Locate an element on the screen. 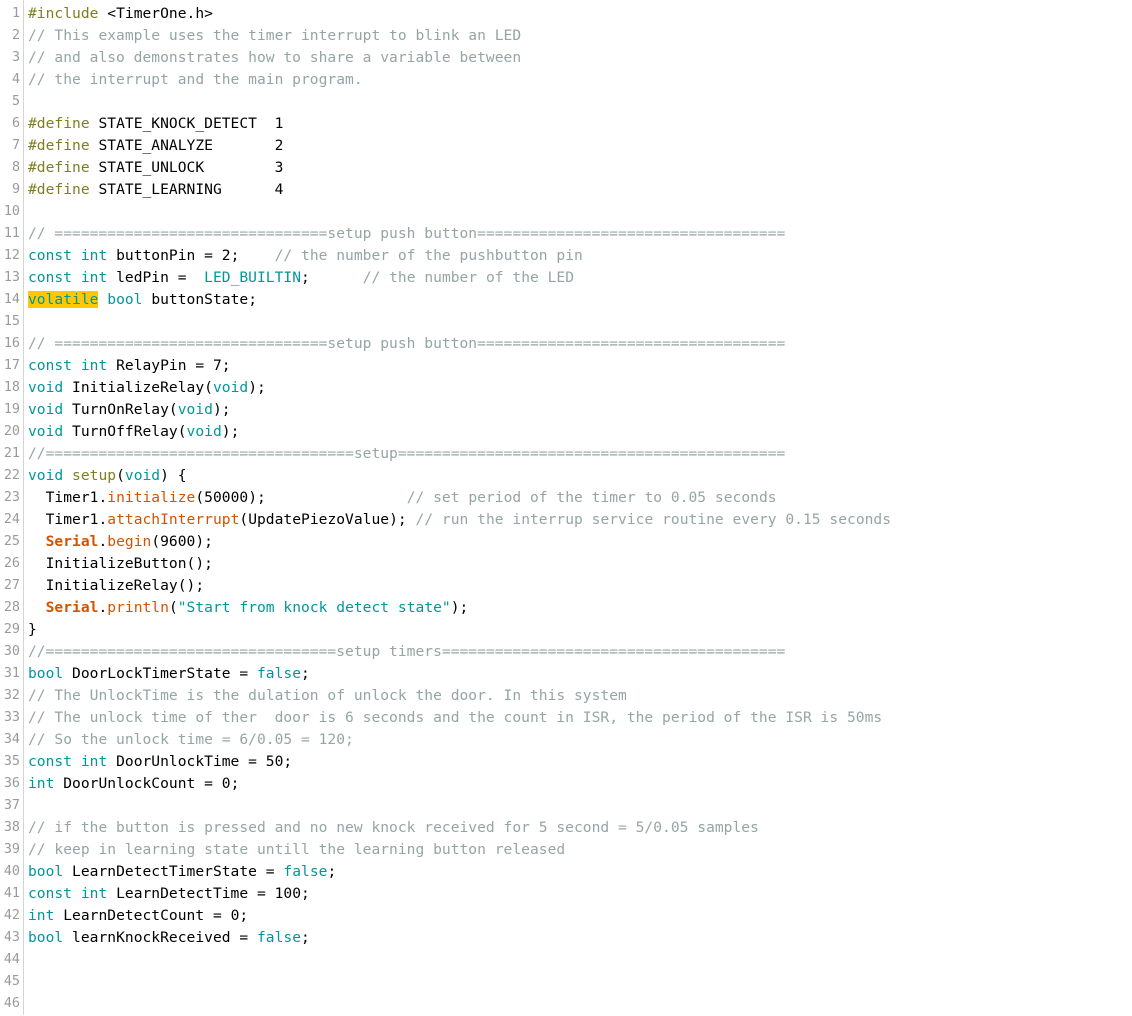  code-line: InitializeButton(); is located at coordinates (580, 564).